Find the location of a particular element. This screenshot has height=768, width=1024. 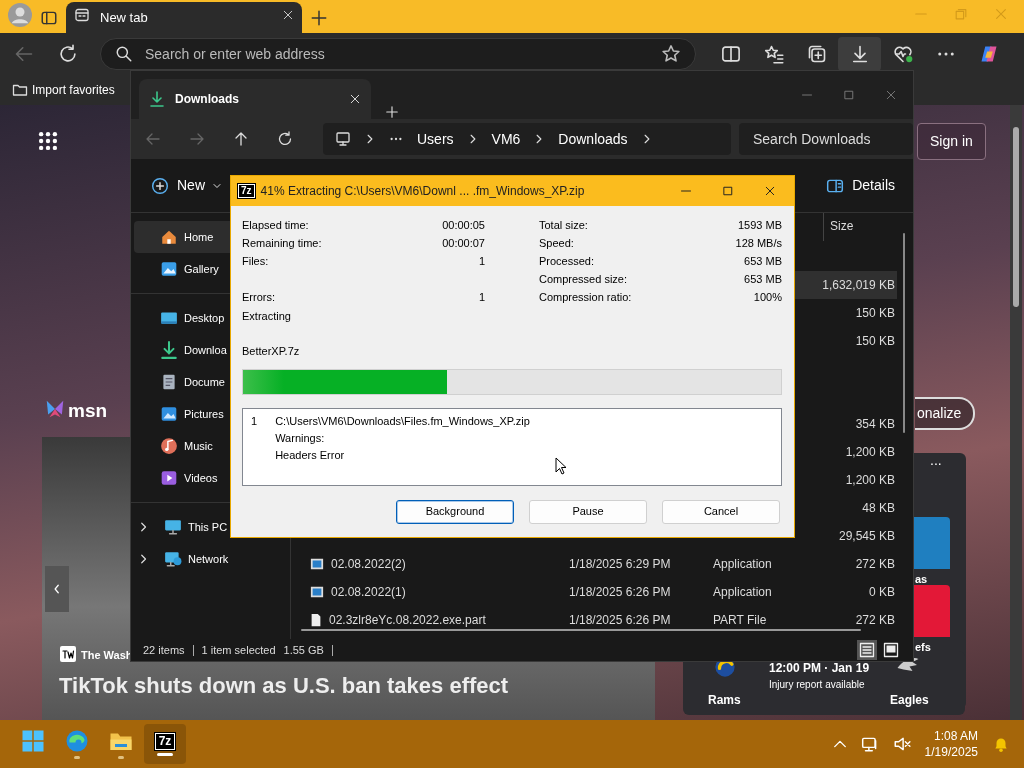

breadcrumb-item: Users is located at coordinates (435, 139).